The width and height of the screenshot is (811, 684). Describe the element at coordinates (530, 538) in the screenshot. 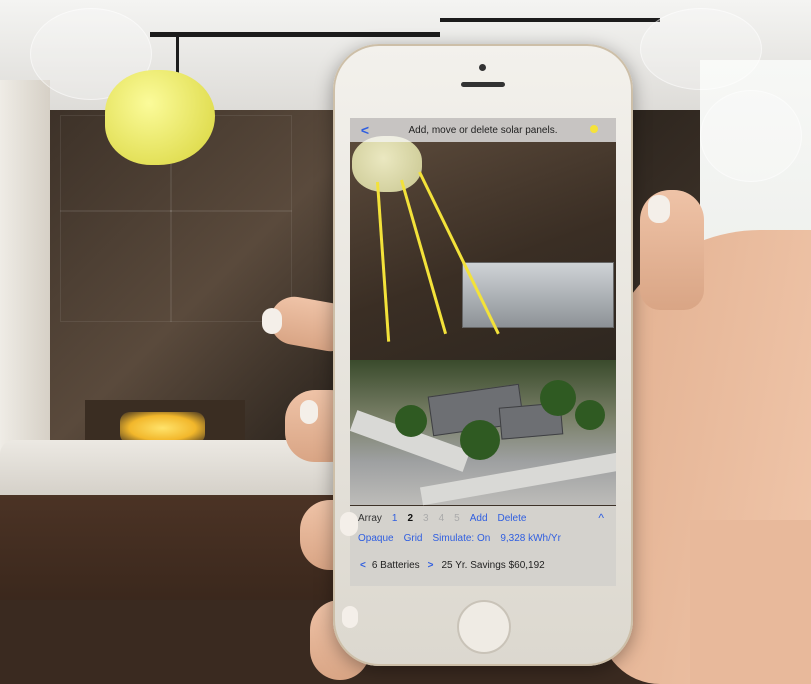

I see `energy-output: 9,328 kWh/Yr` at that location.